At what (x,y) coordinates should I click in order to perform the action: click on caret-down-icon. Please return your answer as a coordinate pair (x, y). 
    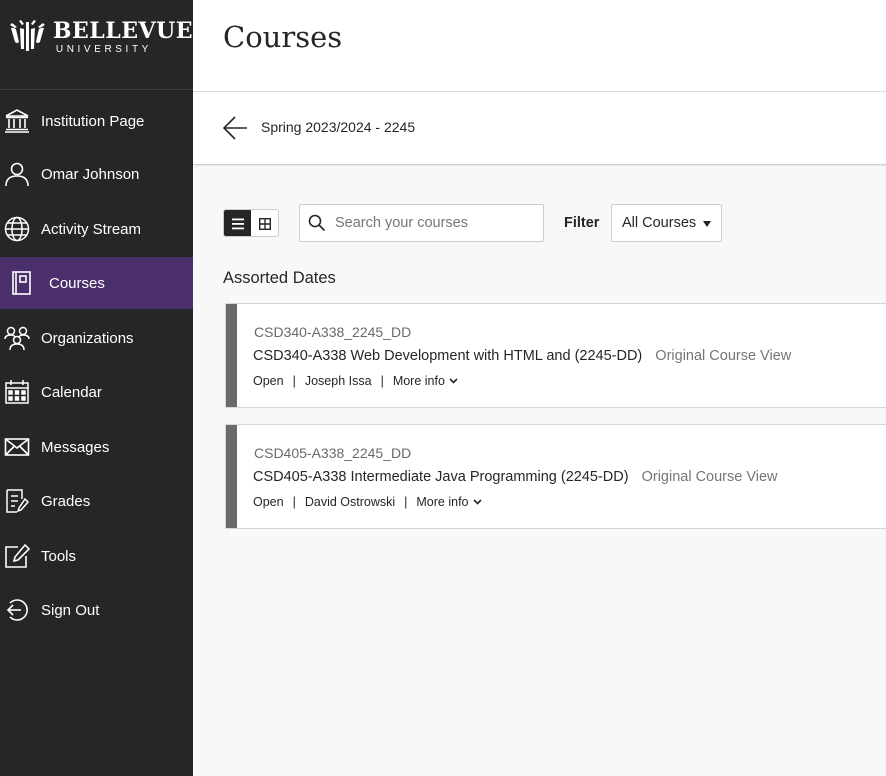
    Looking at the image, I should click on (707, 224).